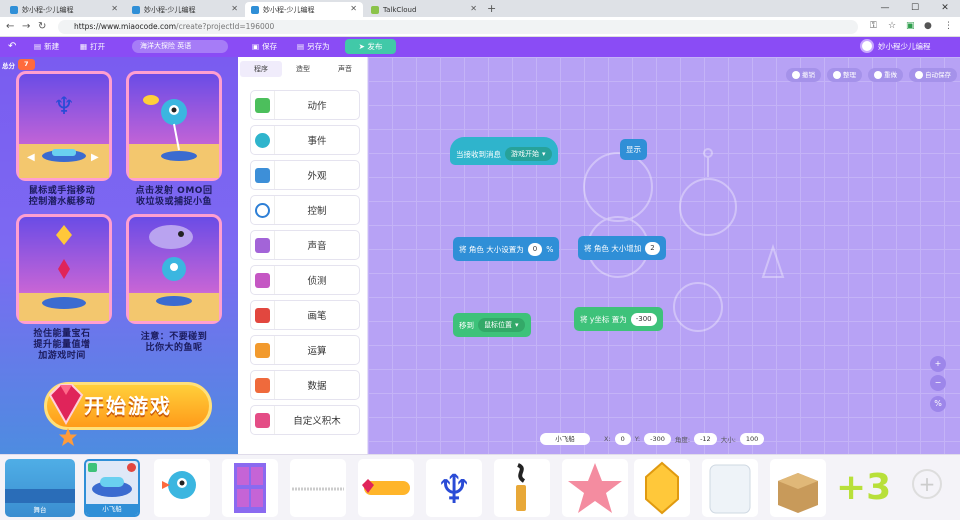 This screenshot has height=520, width=960. I want to click on star-icon: ☆, so click(892, 26).